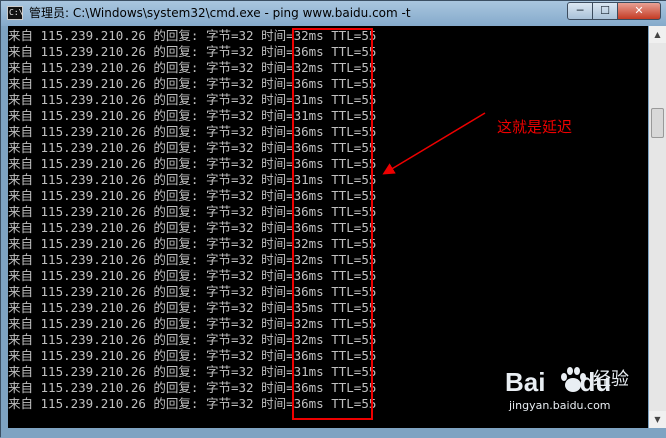 The height and width of the screenshot is (438, 666). Describe the element at coordinates (525, 382) in the screenshot. I see `watermark-brand-bai: Bai` at that location.